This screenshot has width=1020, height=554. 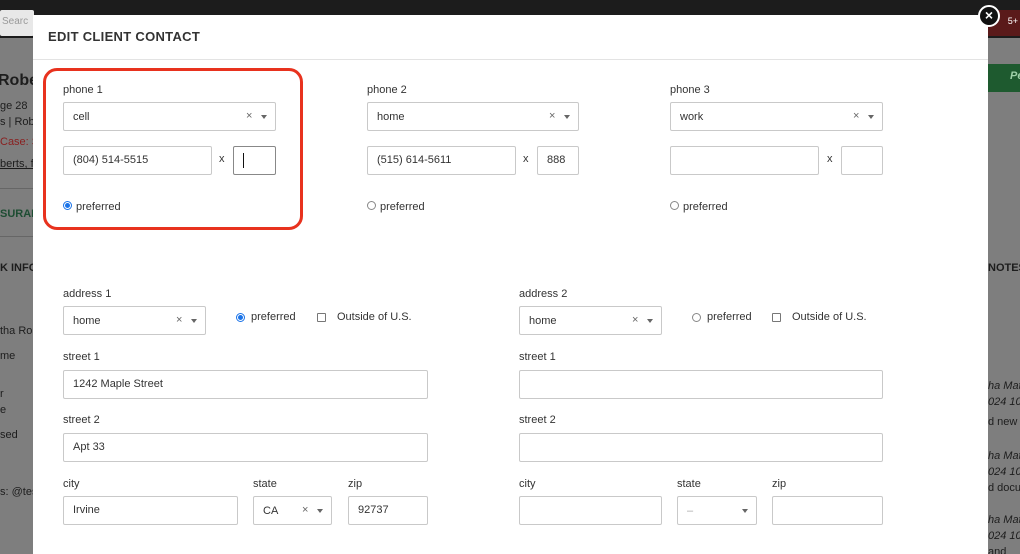 What do you see at coordinates (81, 420) in the screenshot?
I see `address-1-street2-label: street 2` at bounding box center [81, 420].